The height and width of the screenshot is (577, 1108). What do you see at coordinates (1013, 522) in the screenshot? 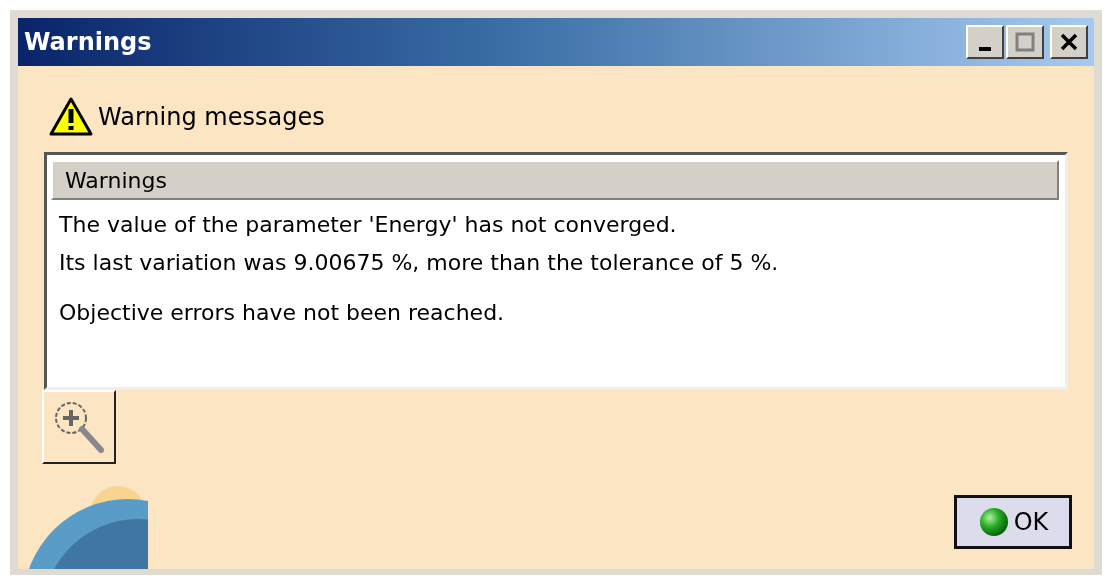
I see `ok-button: OK` at bounding box center [1013, 522].